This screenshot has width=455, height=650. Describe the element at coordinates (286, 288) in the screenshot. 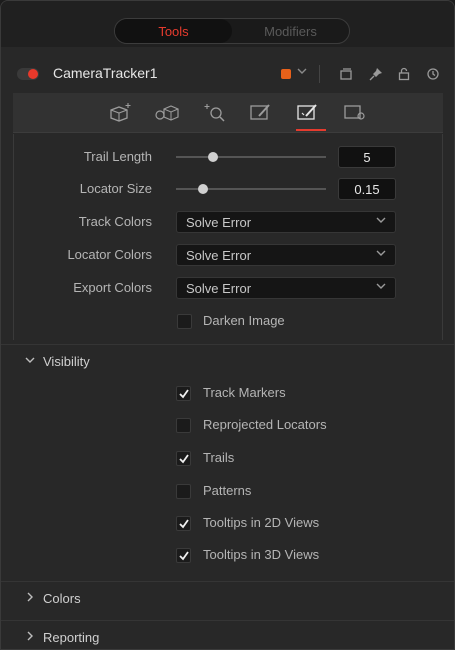

I see `export-colors-dropdown: Solve Error` at that location.